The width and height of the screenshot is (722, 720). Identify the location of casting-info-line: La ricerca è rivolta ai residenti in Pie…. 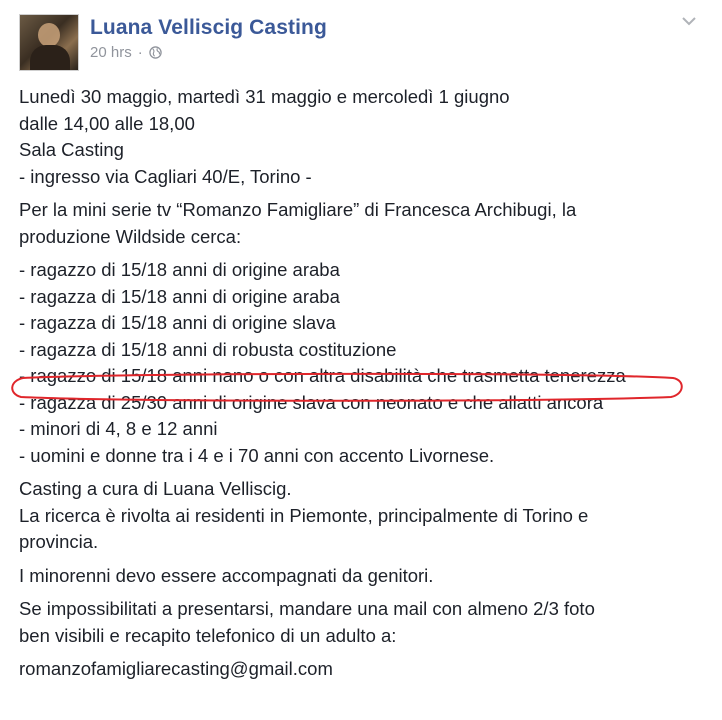
(304, 515).